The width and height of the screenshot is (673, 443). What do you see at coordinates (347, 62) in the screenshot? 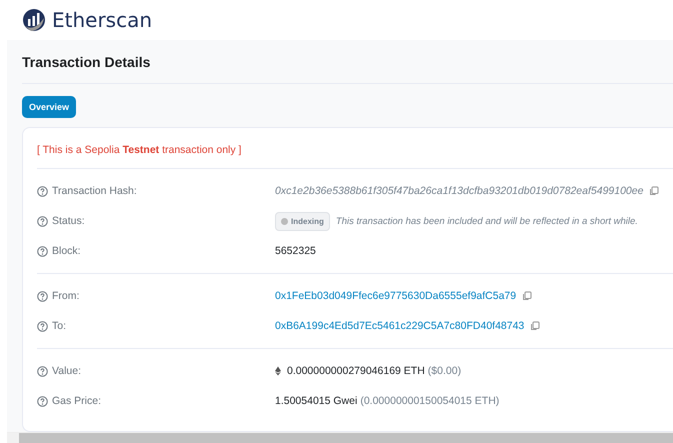
I see `page-title: Transaction Details` at bounding box center [347, 62].